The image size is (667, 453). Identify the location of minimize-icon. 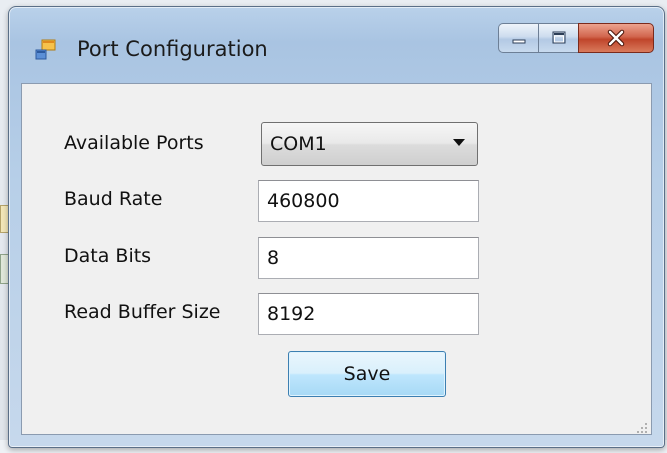
(518, 41).